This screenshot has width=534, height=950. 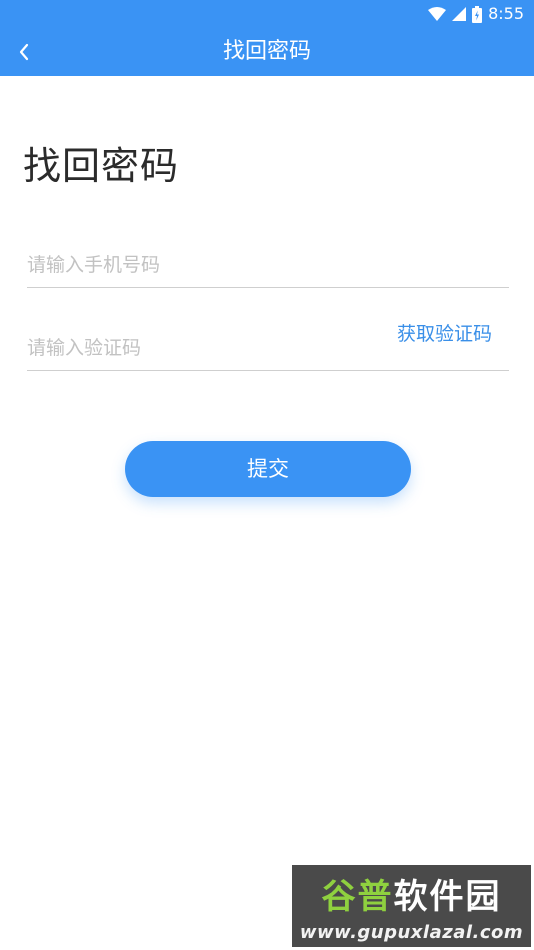 I want to click on page-title: 找回密码, so click(x=101, y=166).